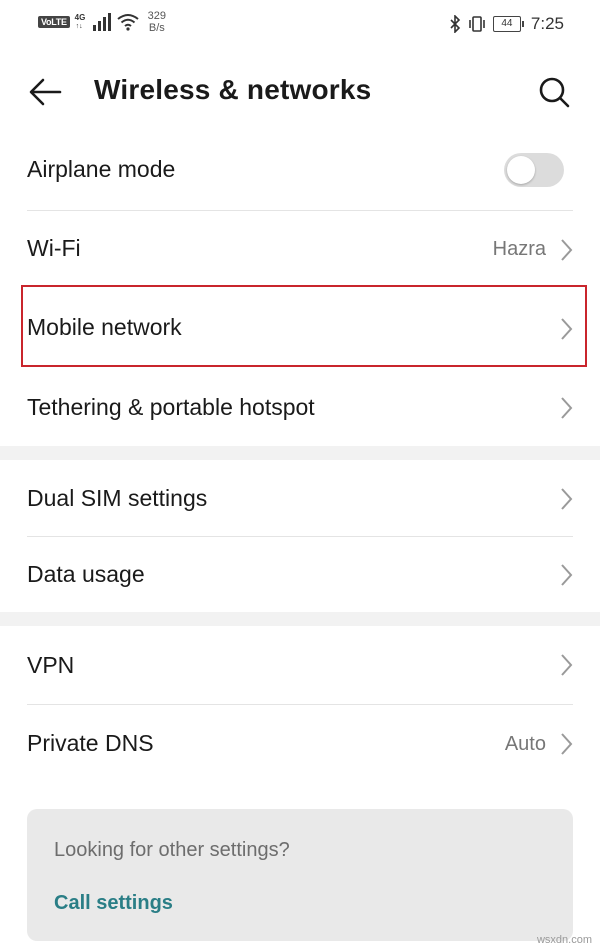  Describe the element at coordinates (113, 903) in the screenshot. I see `call-settings-link: Call settings` at that location.